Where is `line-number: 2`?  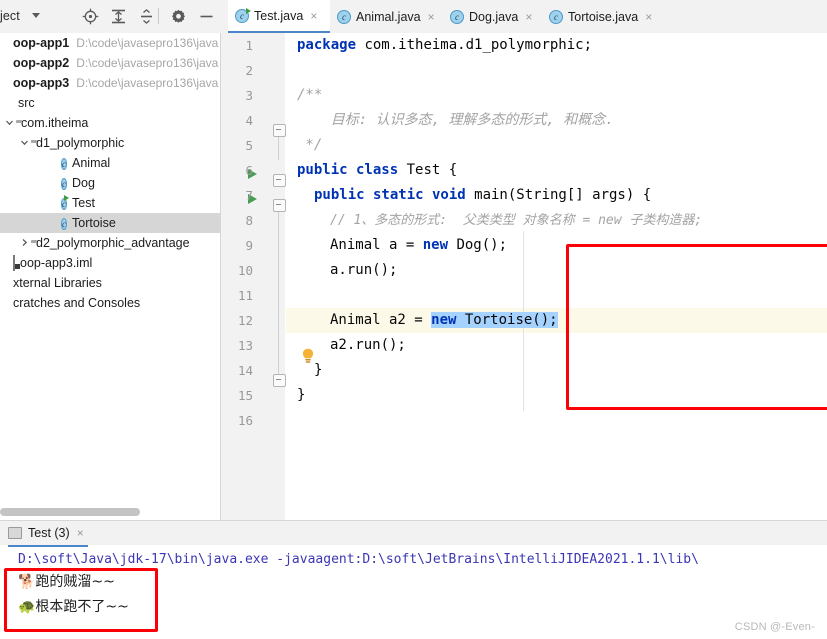
line-number: 2 is located at coordinates (249, 70).